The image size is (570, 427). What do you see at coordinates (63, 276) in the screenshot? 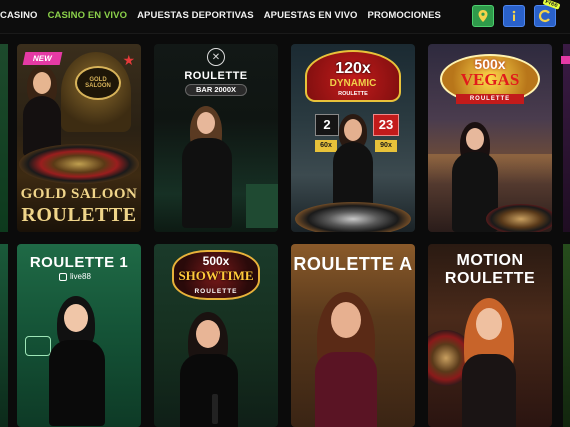
I see `provider-icon` at bounding box center [63, 276].